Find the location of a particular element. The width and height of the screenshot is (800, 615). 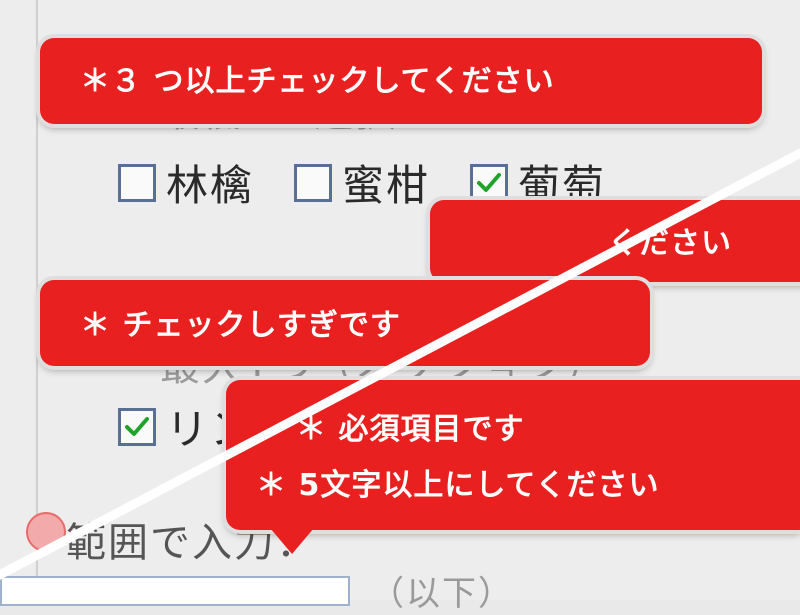

option-ringo: 林檎 is located at coordinates (186, 182).